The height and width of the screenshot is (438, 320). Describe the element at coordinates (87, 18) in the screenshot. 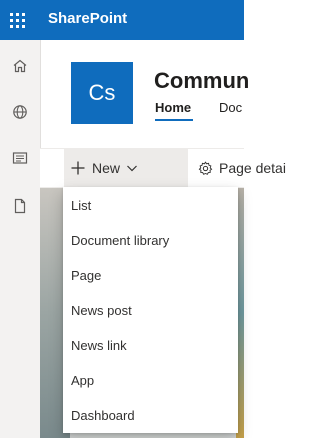

I see `app-name: SharePoint` at that location.